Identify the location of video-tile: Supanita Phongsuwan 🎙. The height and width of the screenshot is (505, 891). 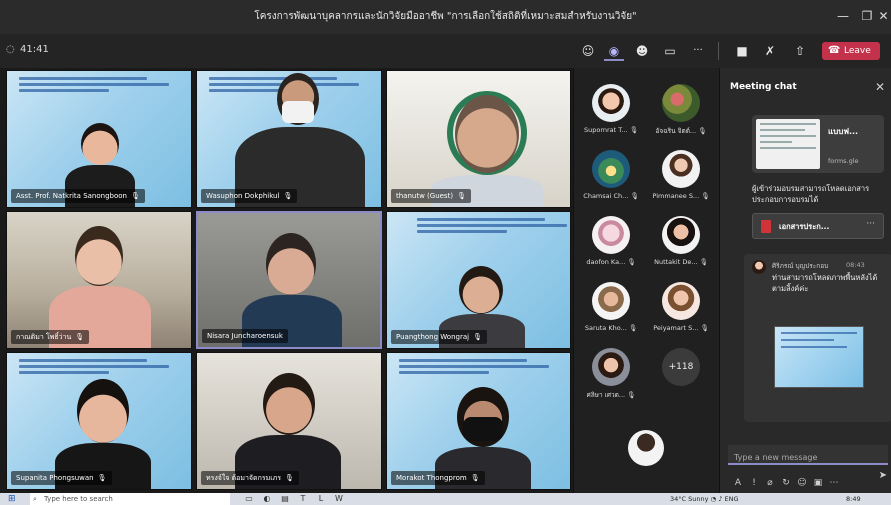
(99, 421).